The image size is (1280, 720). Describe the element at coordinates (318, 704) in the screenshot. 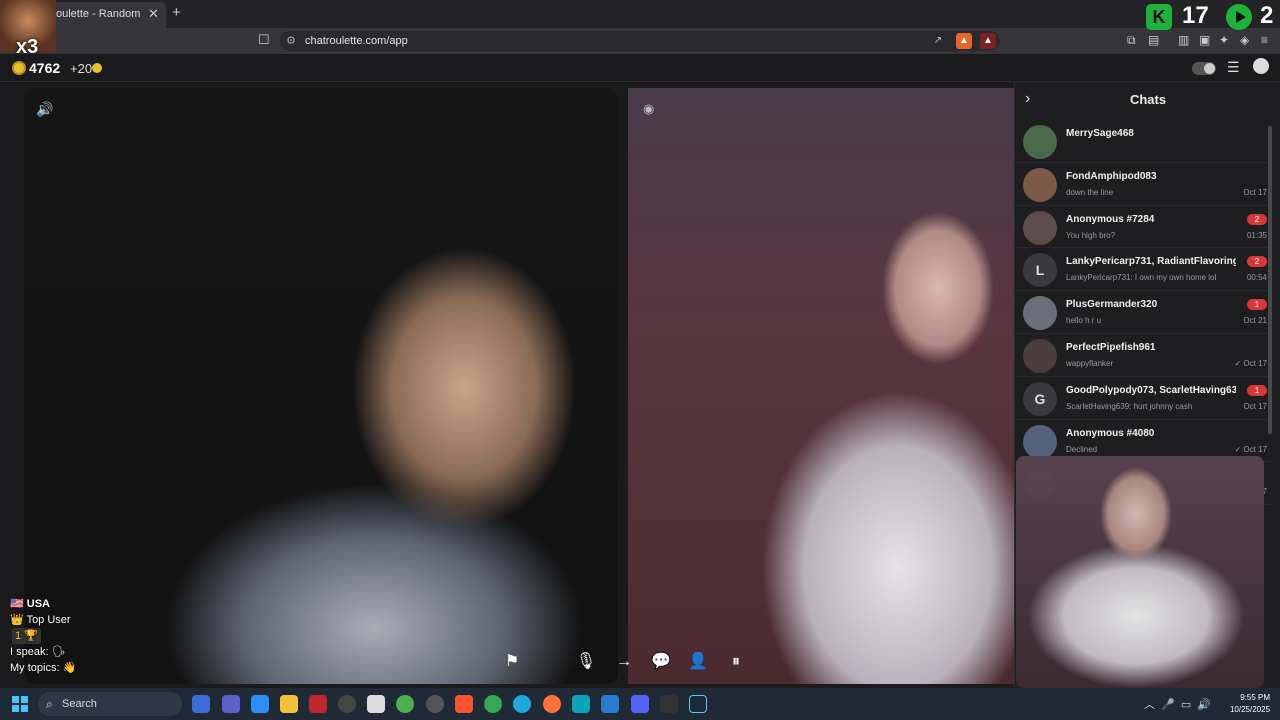

I see `store-icon` at that location.